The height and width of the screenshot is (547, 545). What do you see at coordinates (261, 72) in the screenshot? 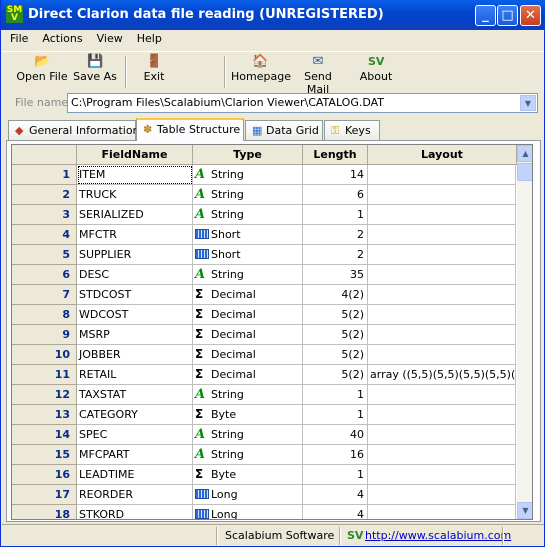
I see `homepage-button: 🏠 Homepage` at bounding box center [261, 72].